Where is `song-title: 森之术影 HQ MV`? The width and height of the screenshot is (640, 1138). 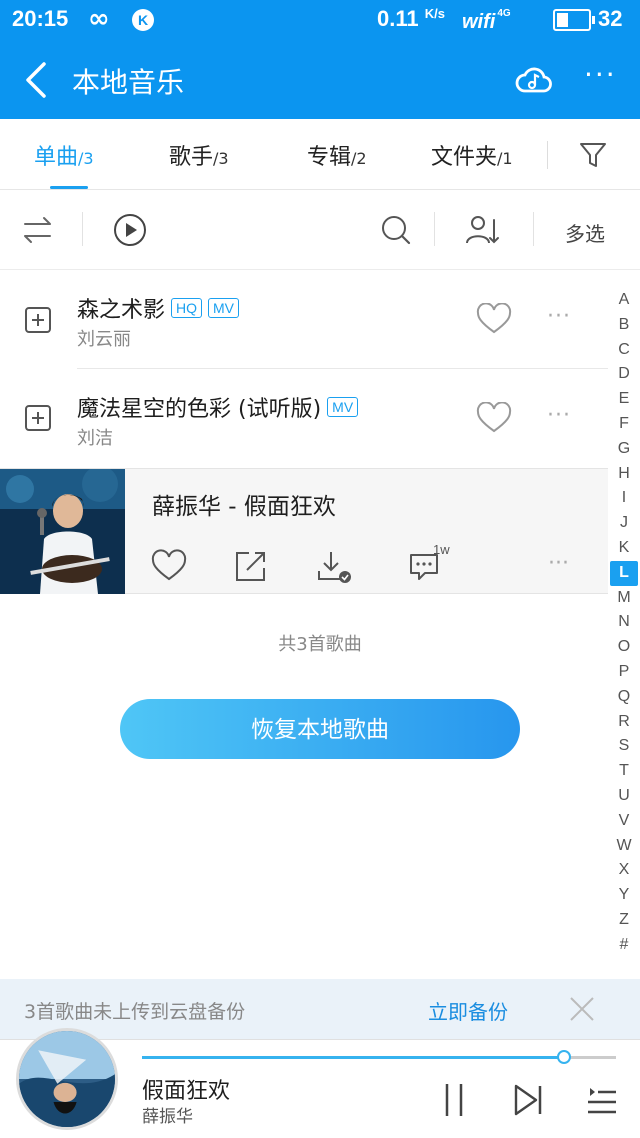
song-title: 森之术影 HQ MV is located at coordinates (158, 308).